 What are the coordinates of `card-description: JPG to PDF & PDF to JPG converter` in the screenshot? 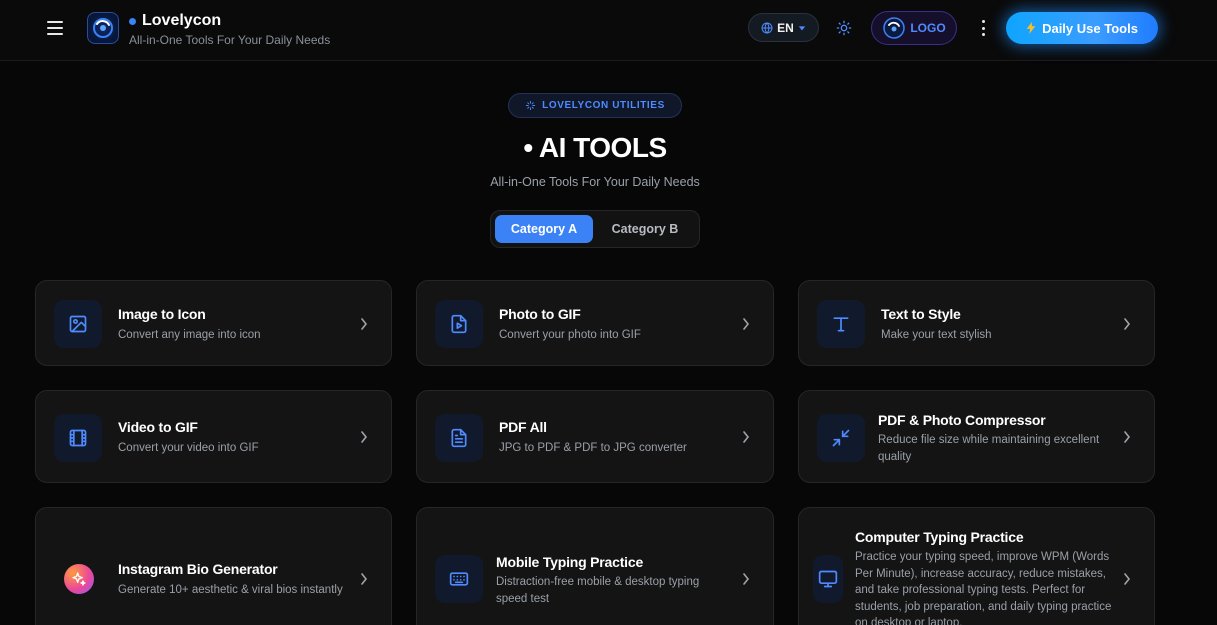 It's located at (593, 448).